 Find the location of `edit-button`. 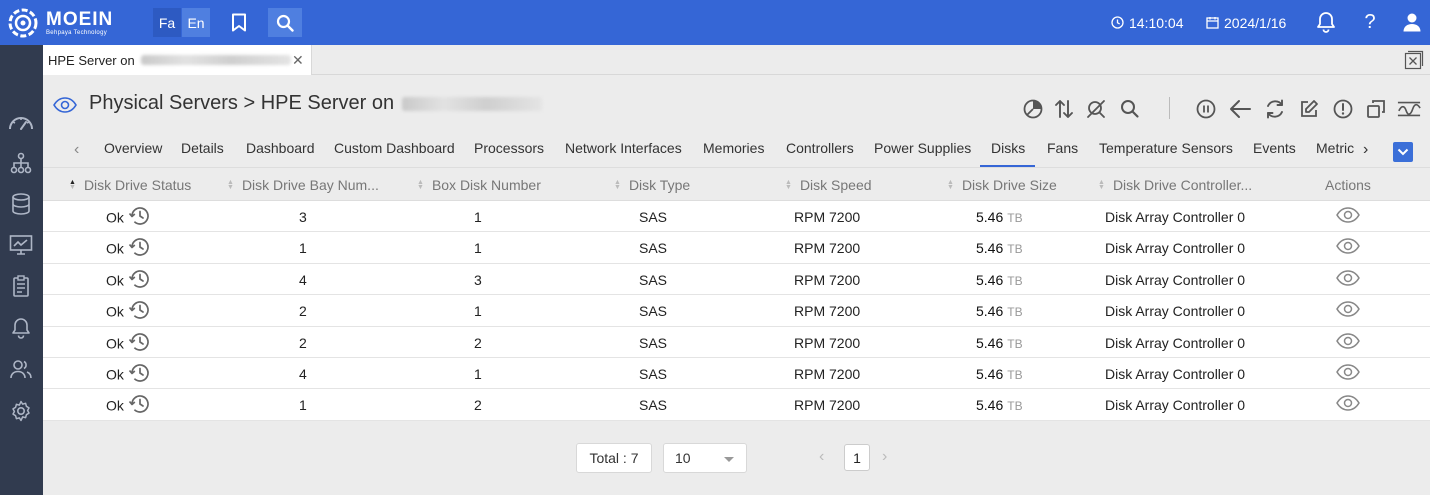

edit-button is located at coordinates (1309, 109).